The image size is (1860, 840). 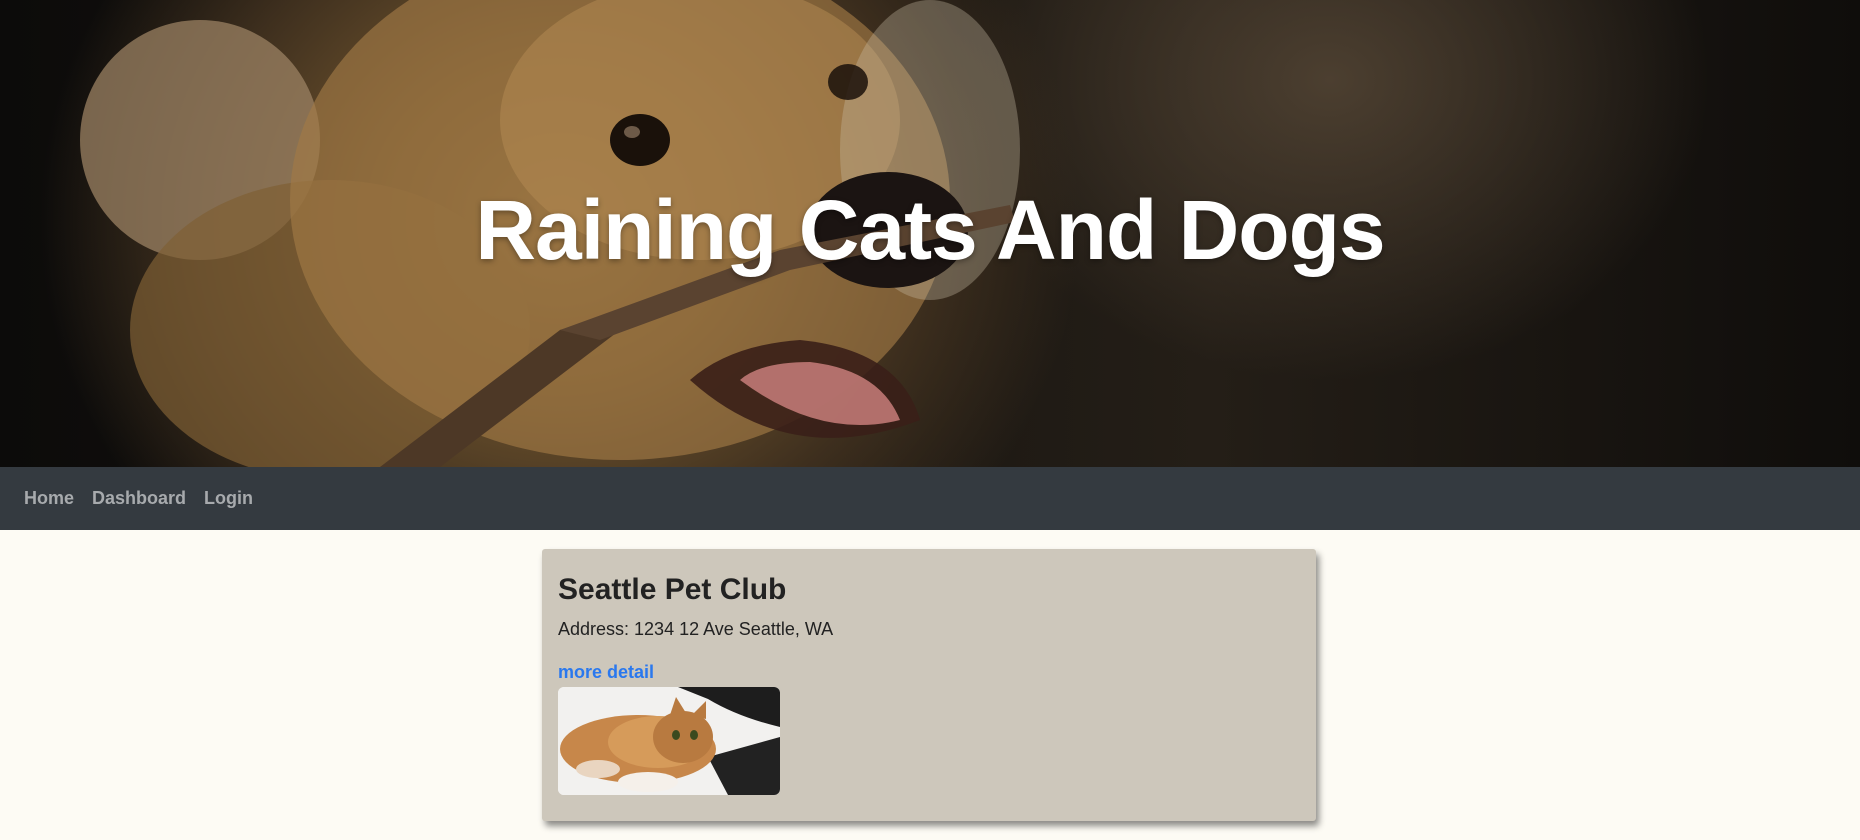 What do you see at coordinates (139, 498) in the screenshot?
I see `nav-dashboard-link: Dashboard` at bounding box center [139, 498].